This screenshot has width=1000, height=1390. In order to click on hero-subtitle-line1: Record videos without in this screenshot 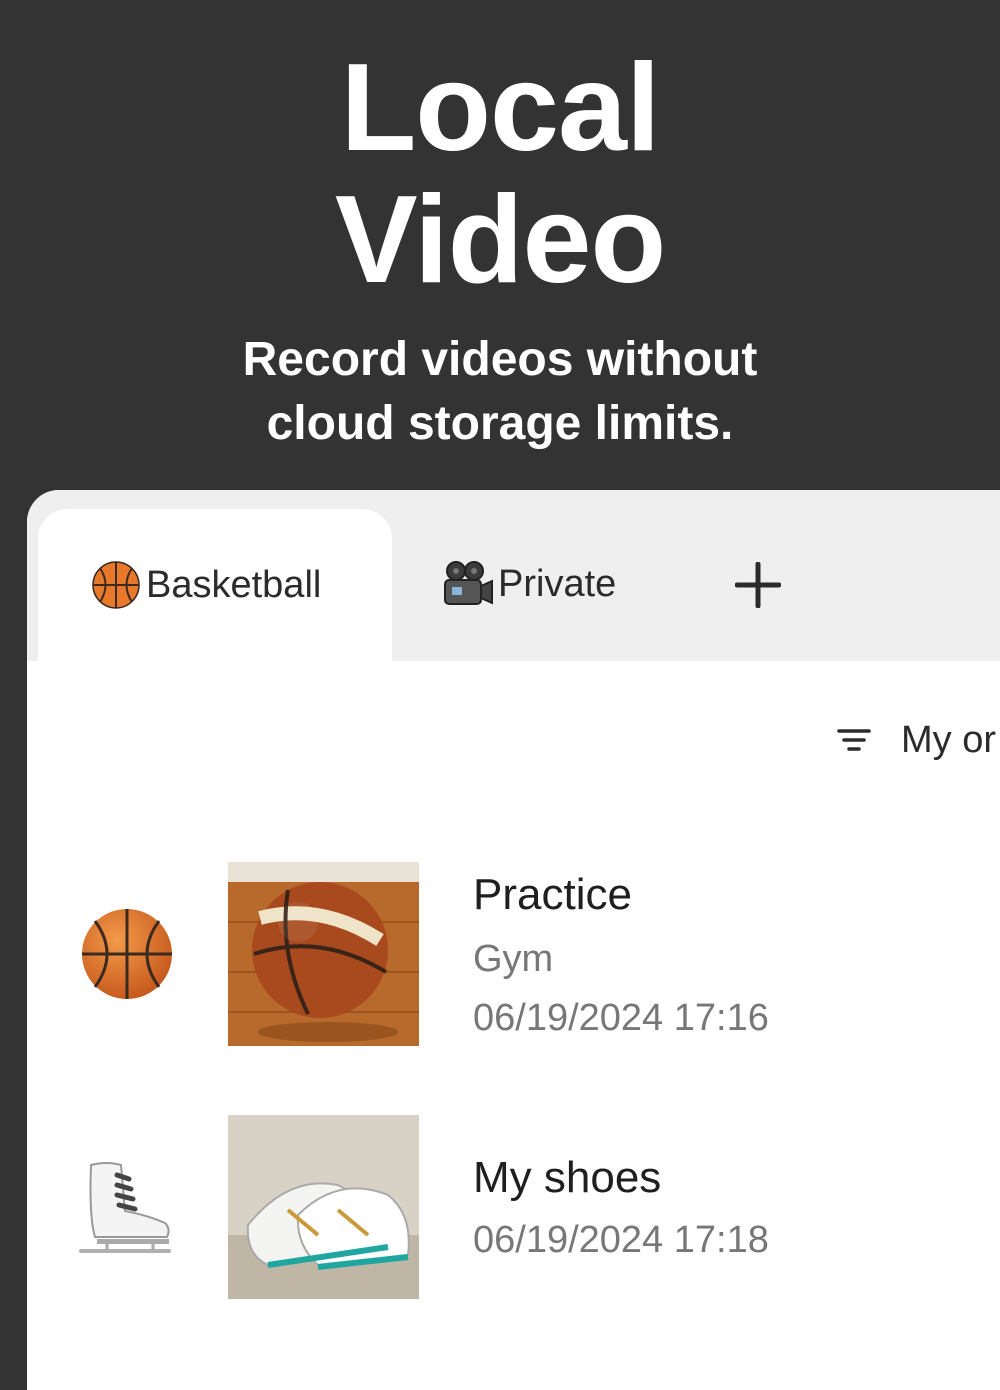, I will do `click(500, 359)`.